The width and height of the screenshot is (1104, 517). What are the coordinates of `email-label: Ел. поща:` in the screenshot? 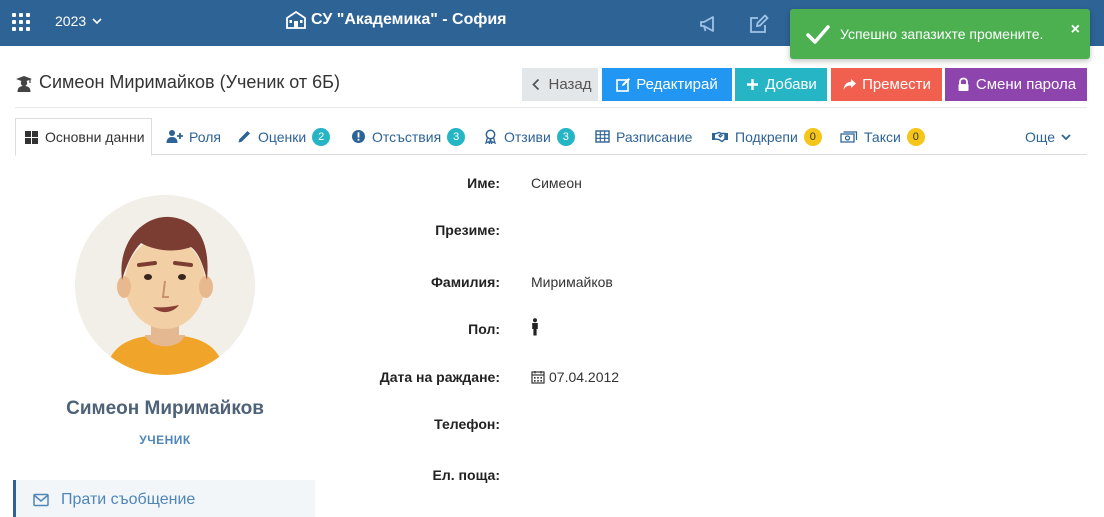 It's located at (466, 475).